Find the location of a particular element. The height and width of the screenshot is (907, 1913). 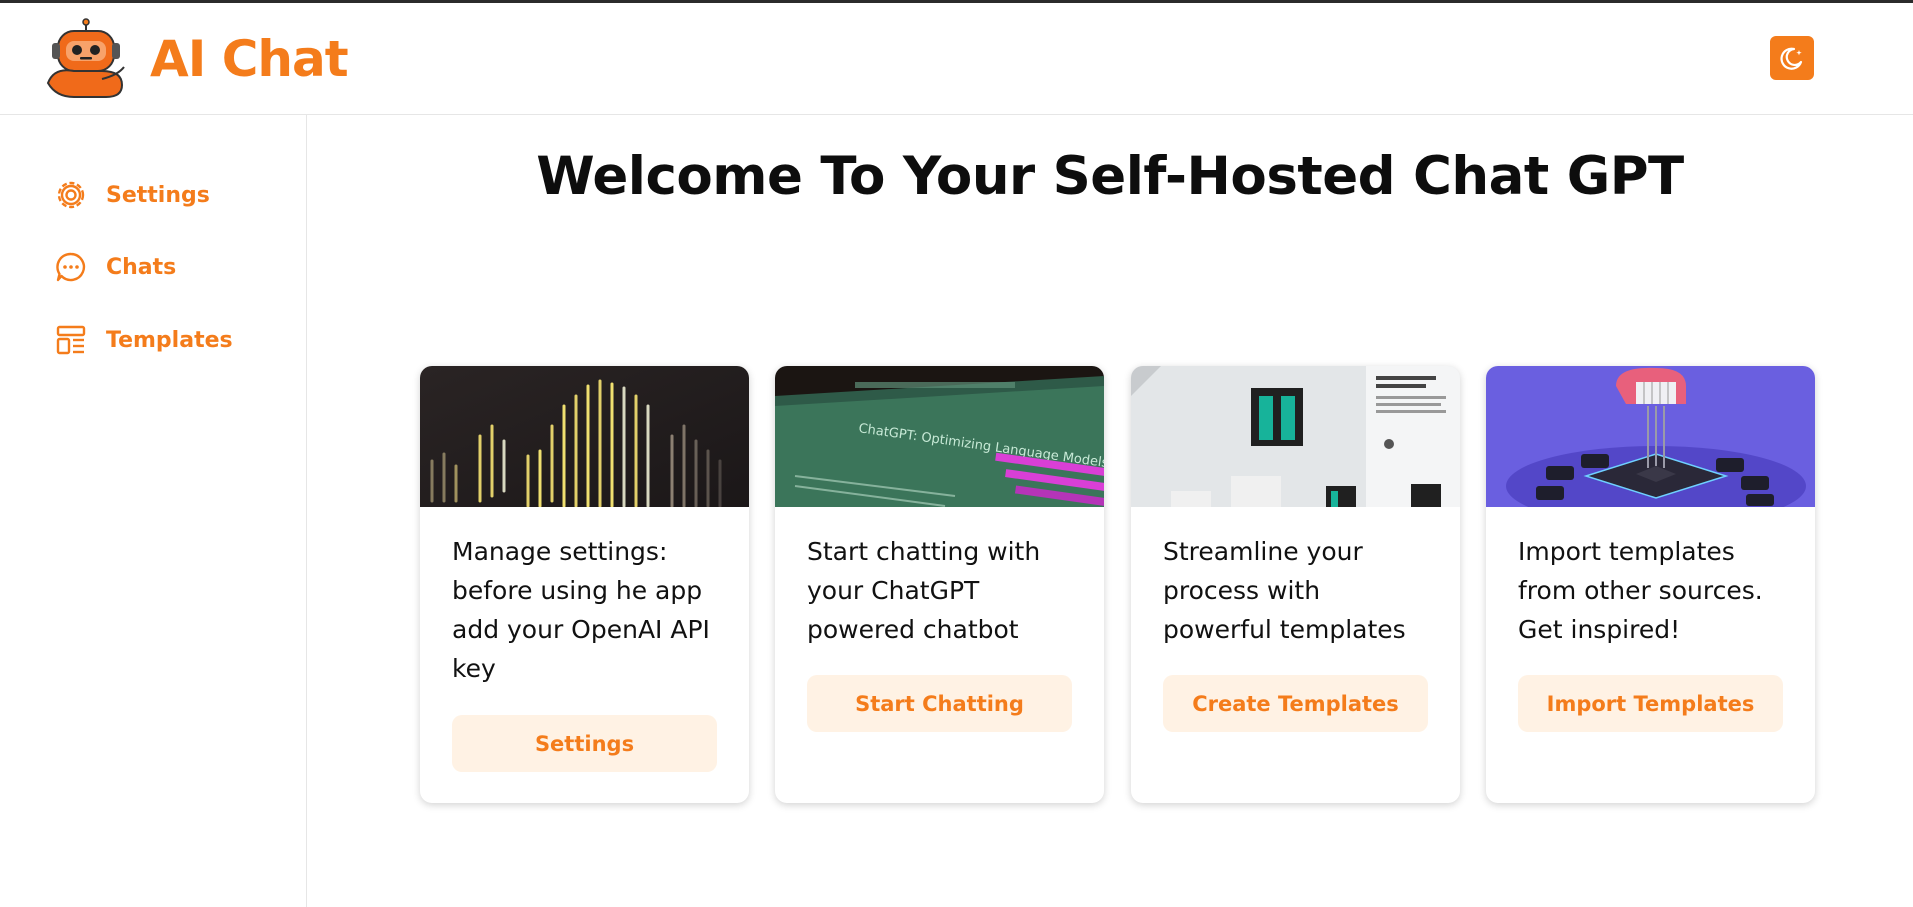

sidebar-item-settings: Settings is located at coordinates (132, 195).